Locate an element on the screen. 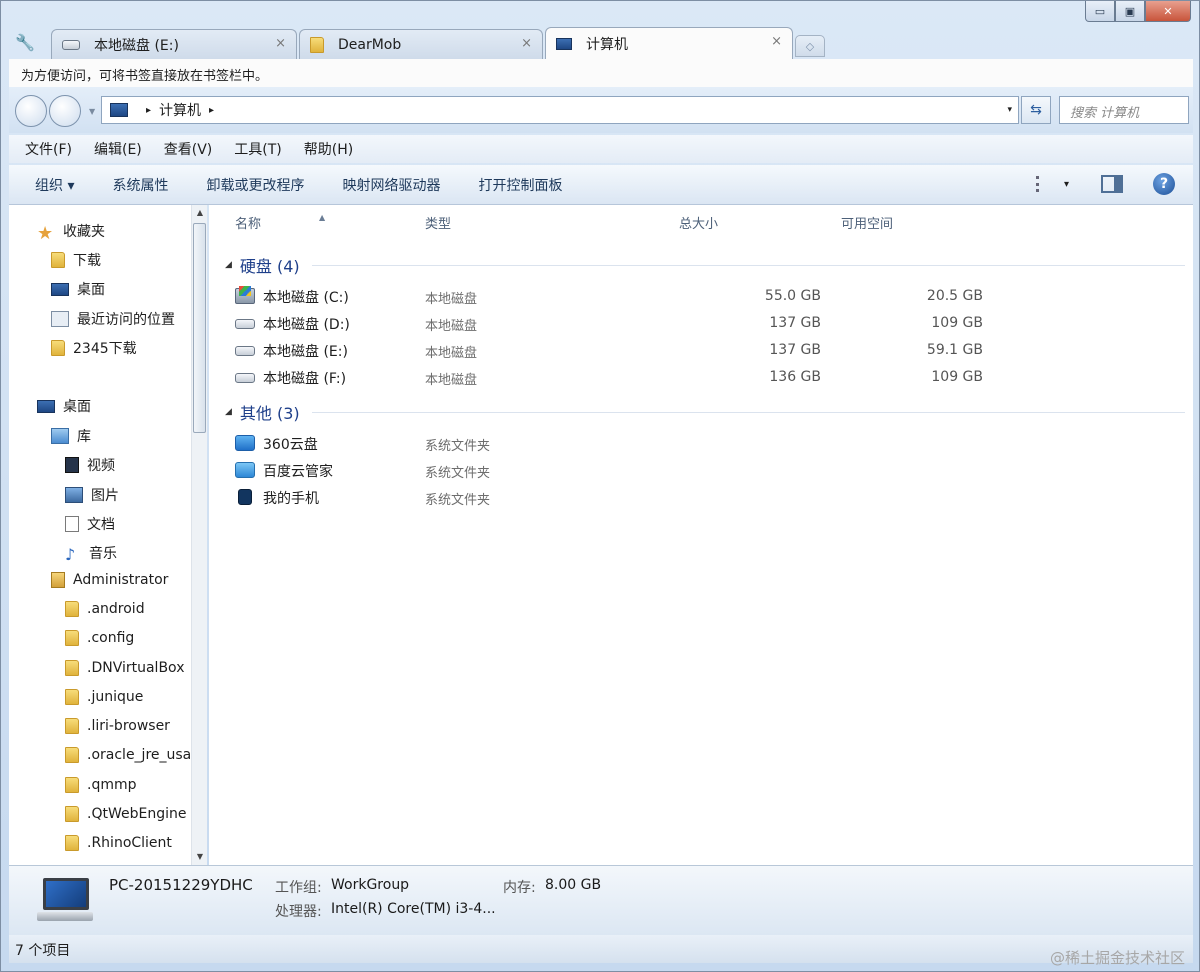 Image resolution: width=1200 pixels, height=972 pixels. minimize-button: ▭ is located at coordinates (1100, 11).